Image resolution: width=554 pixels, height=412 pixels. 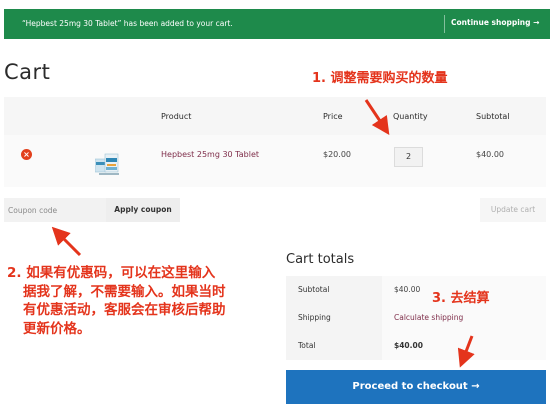 I want to click on arrow-to-checkout, so click(x=466, y=351).